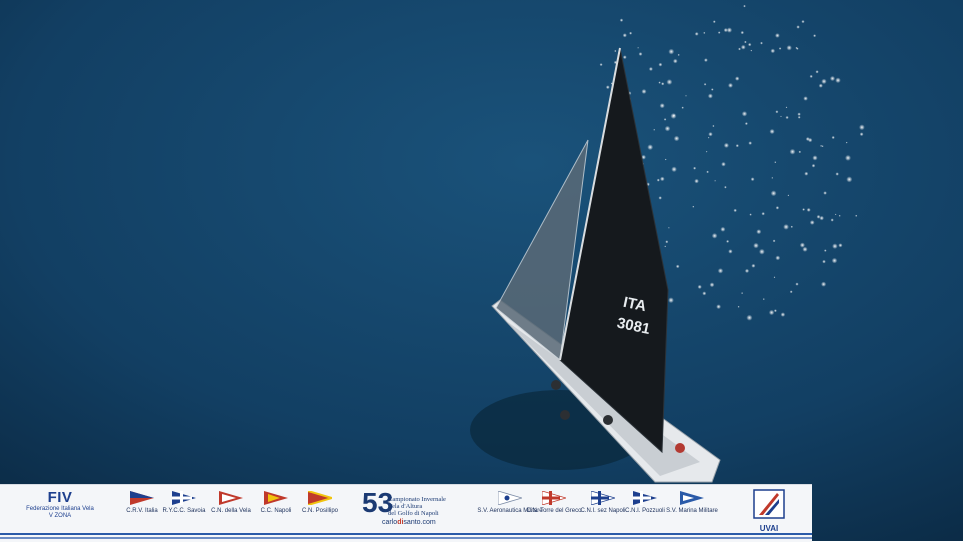 The height and width of the screenshot is (542, 963). I want to click on club-burgee: C.N. Posillipo, so click(320, 503).